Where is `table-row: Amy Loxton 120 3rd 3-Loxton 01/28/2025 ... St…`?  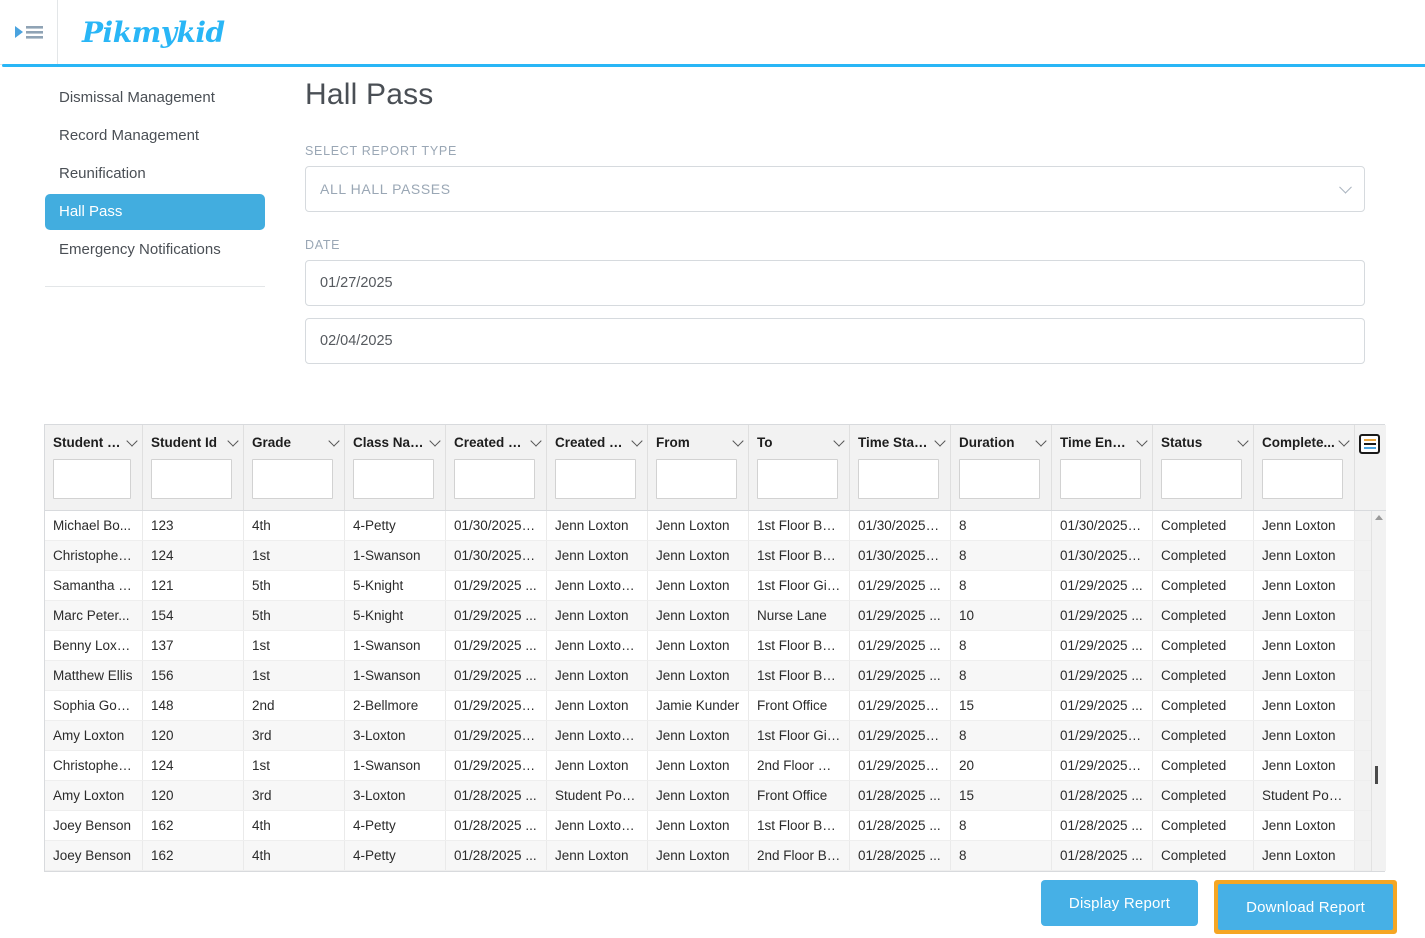
table-row: Amy Loxton 120 3rd 3-Loxton 01/28/2025 ... St… is located at coordinates (715, 796).